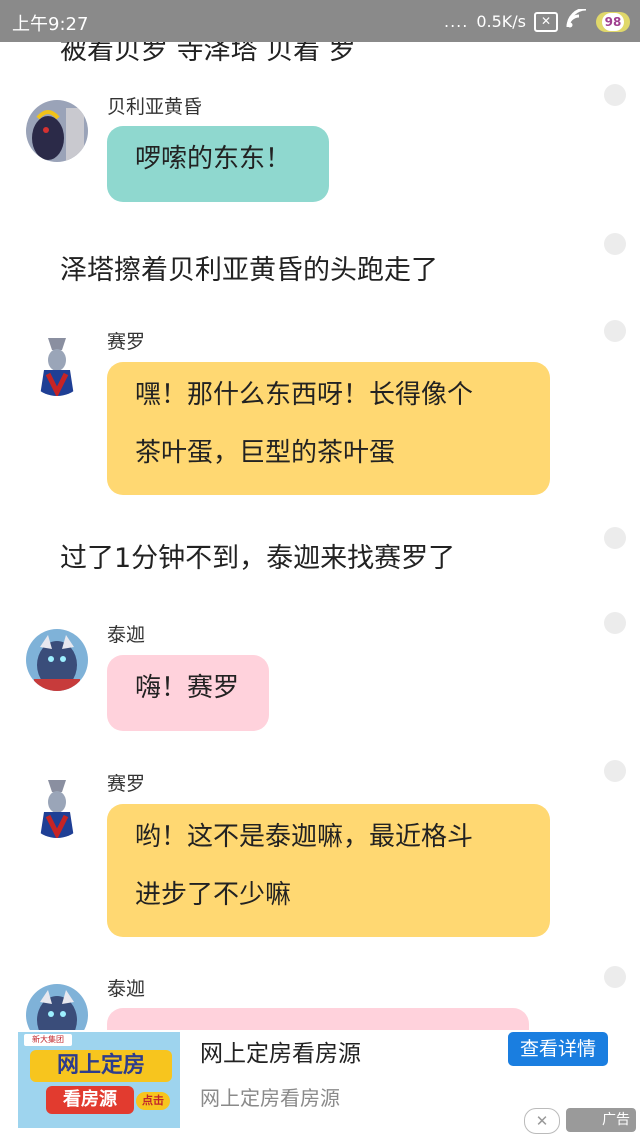 The width and height of the screenshot is (640, 1138). I want to click on sim-disabled-icon: ✕, so click(546, 21).